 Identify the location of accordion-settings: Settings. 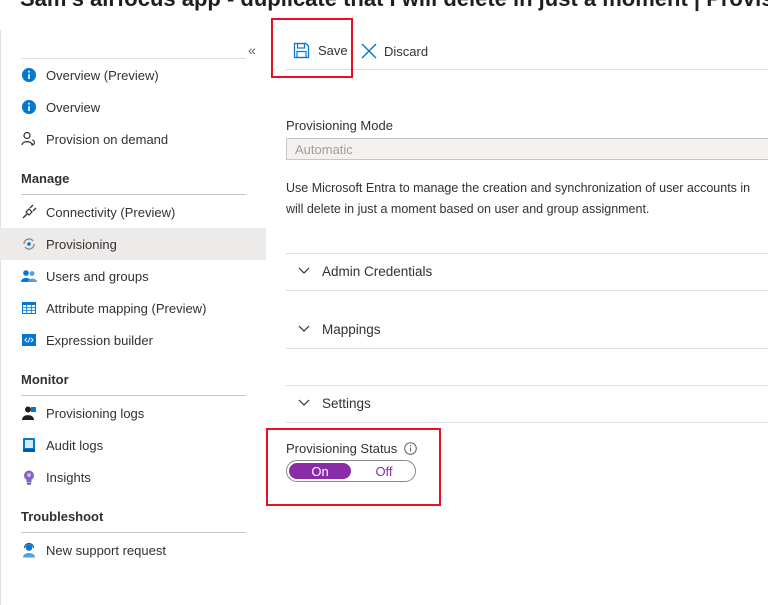
(527, 403).